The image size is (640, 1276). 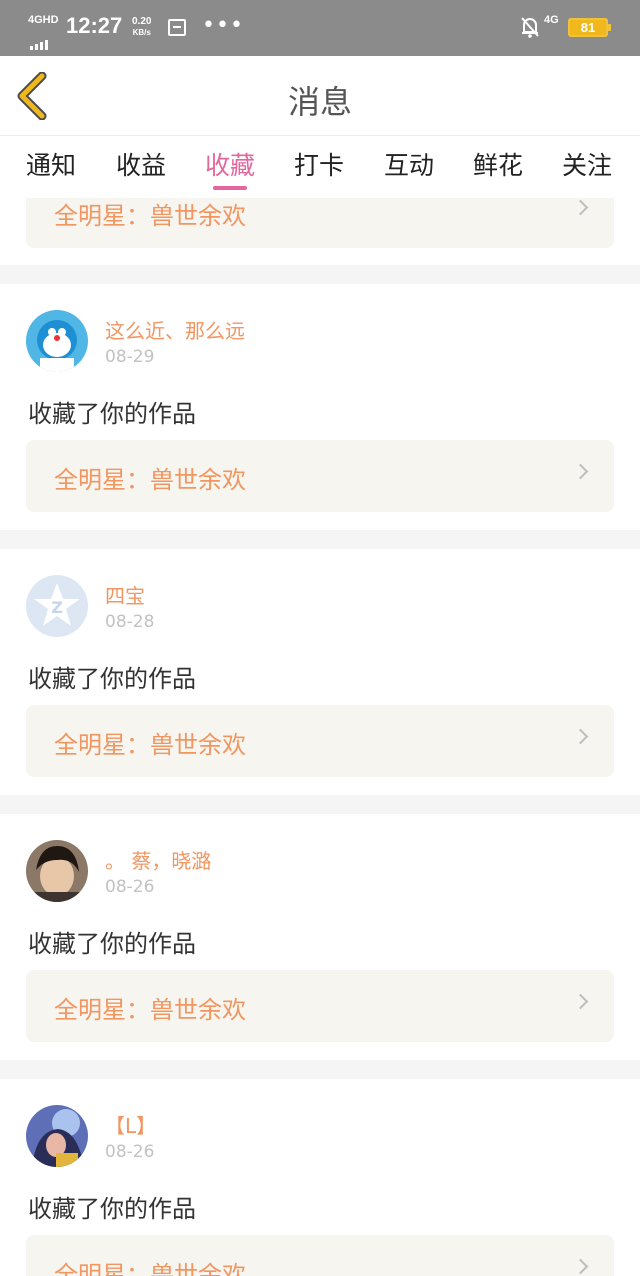 I want to click on status-time: 12:27, so click(x=94, y=25).